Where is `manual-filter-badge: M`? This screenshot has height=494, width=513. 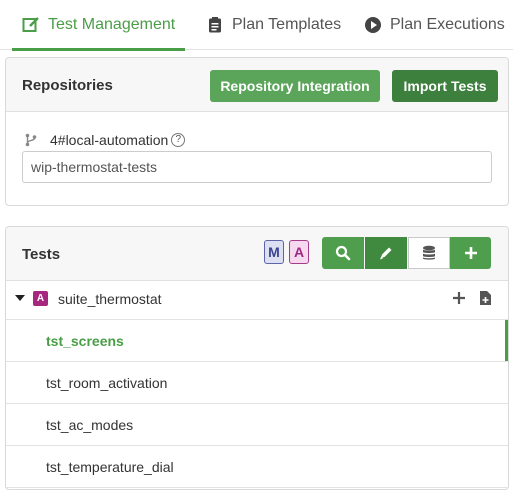
manual-filter-badge: M is located at coordinates (274, 252).